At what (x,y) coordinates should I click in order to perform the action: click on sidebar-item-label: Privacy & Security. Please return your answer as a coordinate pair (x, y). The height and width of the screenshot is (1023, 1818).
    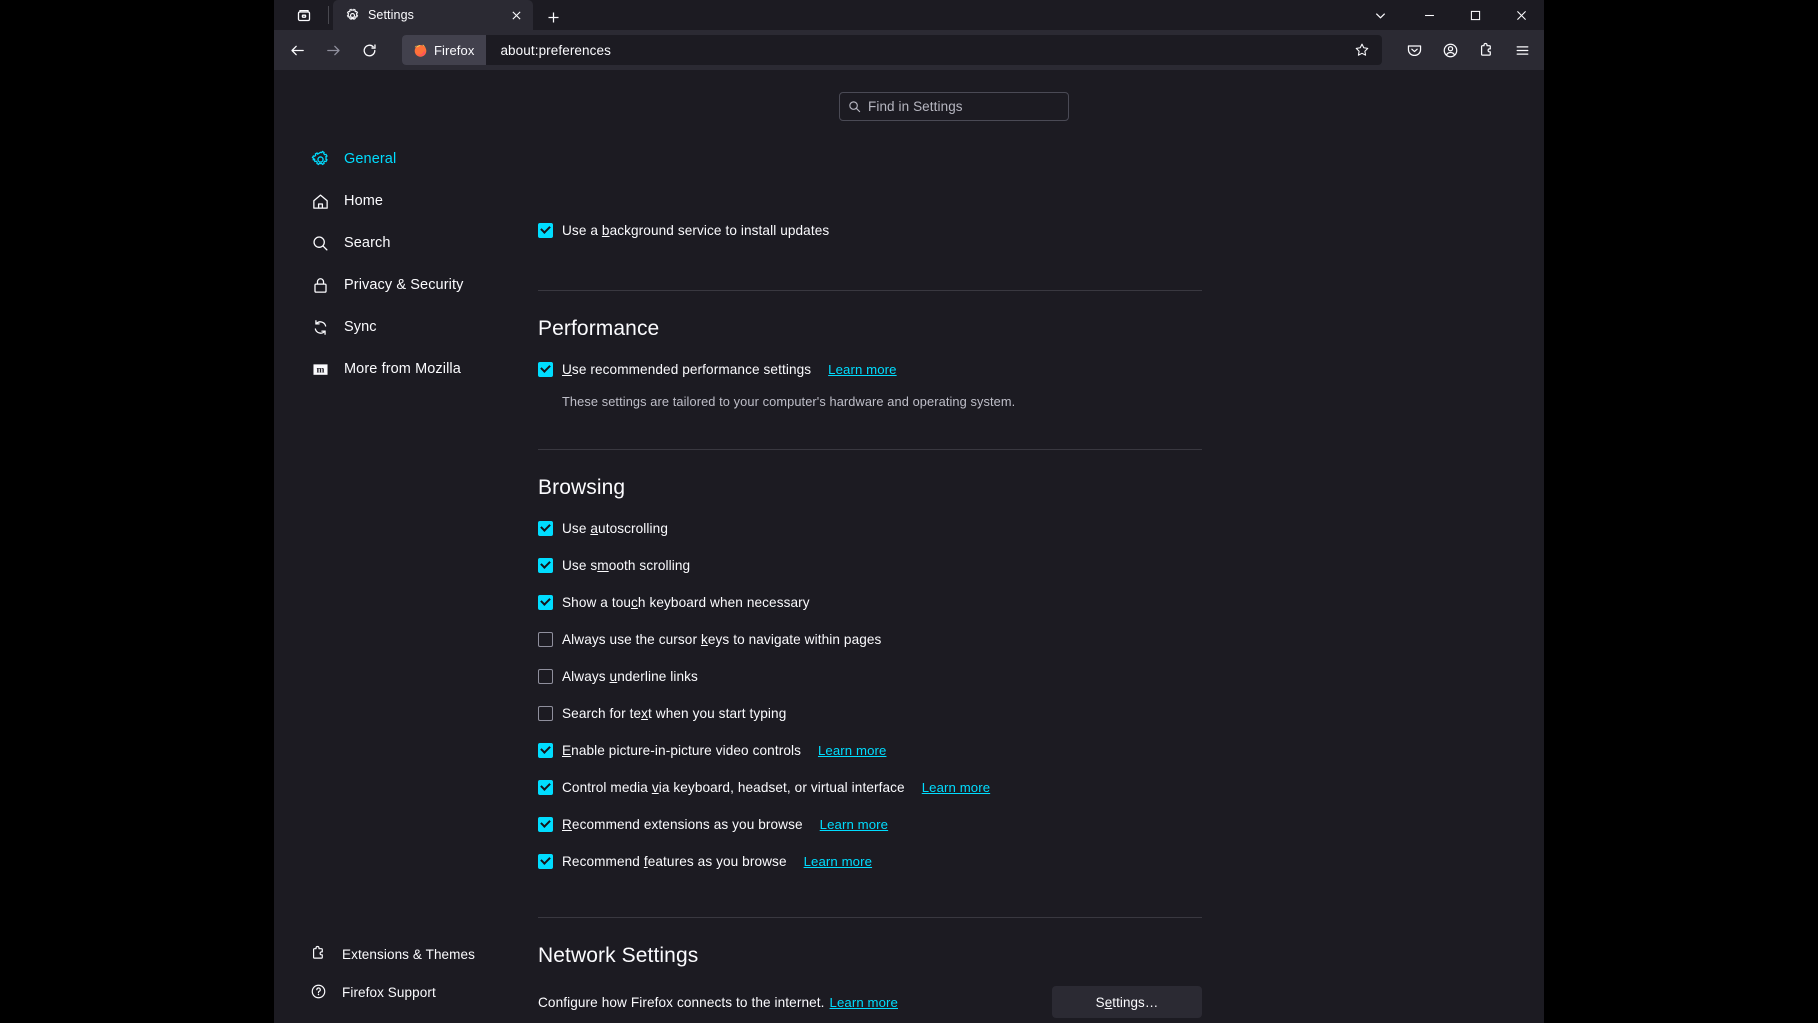
    Looking at the image, I should click on (404, 285).